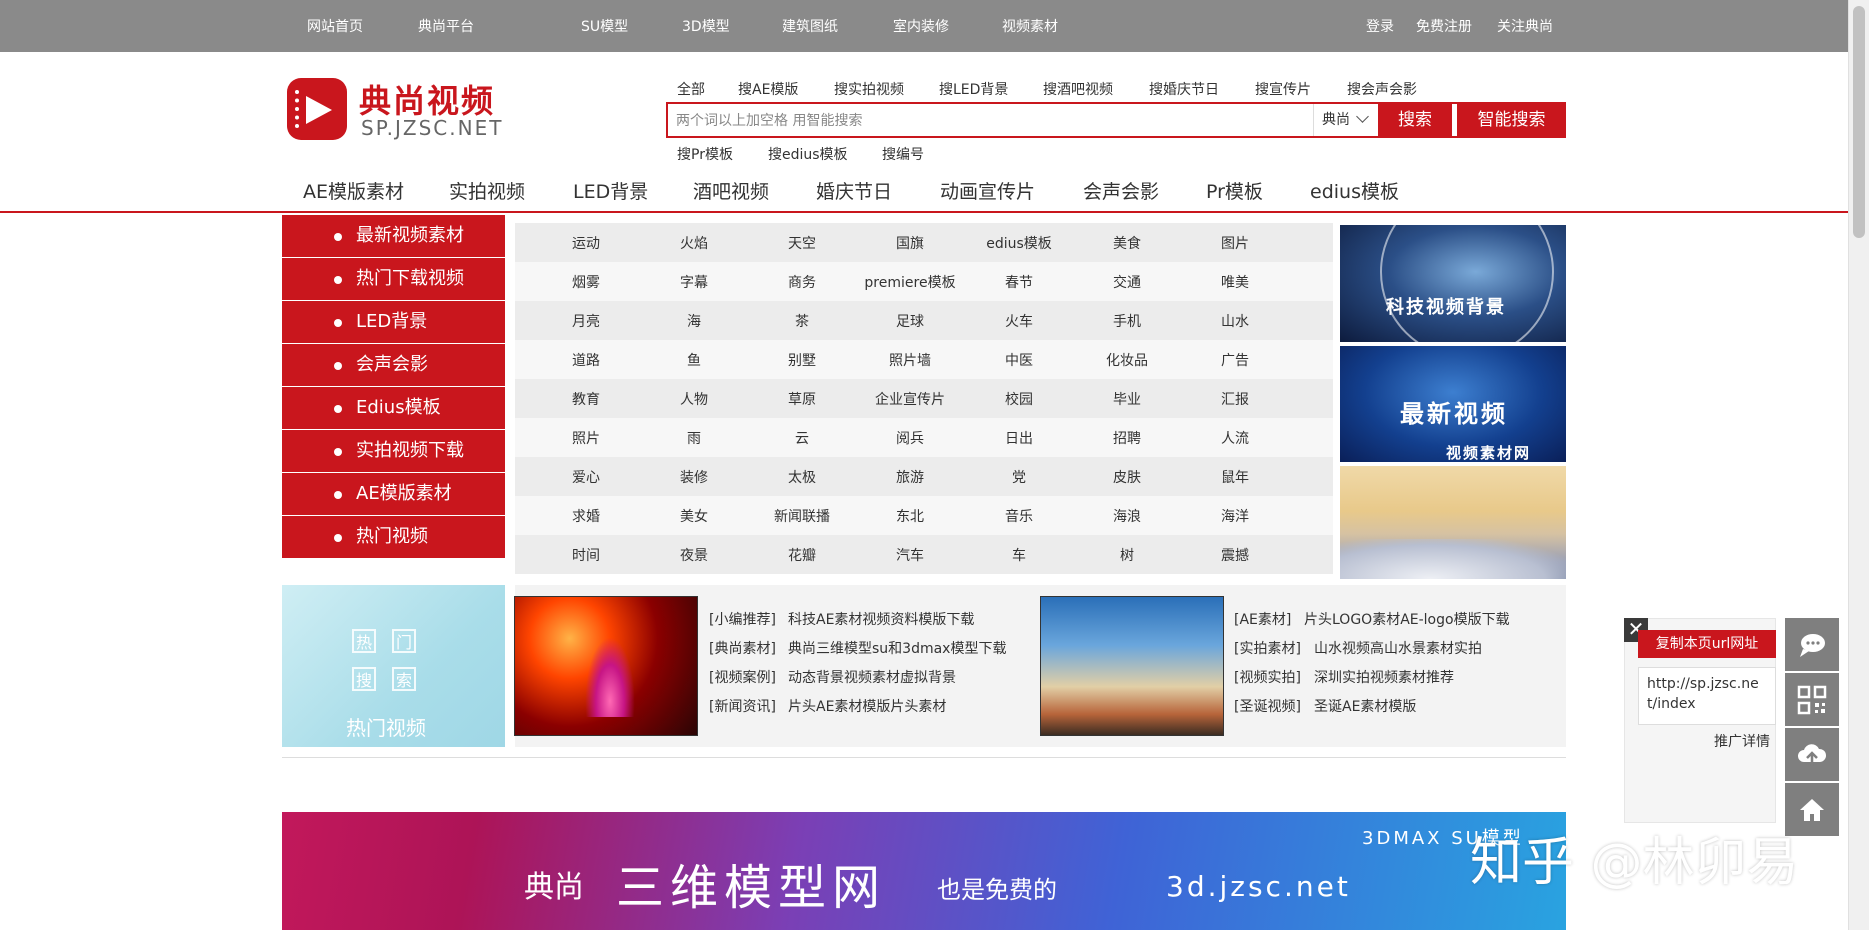 The width and height of the screenshot is (1869, 930). Describe the element at coordinates (1812, 700) in the screenshot. I see `qrcode-button` at that location.